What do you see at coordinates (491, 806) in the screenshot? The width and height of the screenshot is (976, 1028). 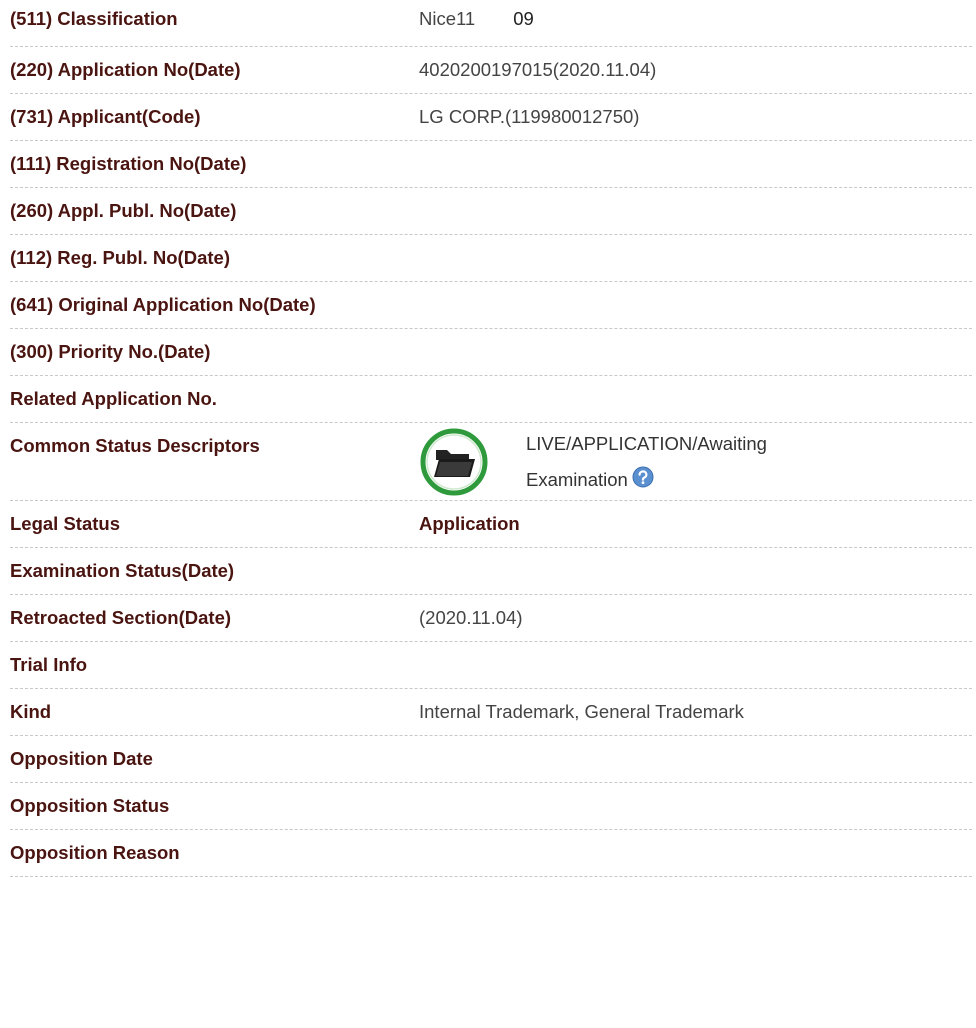 I see `row-opposition-status: Opposition Status` at bounding box center [491, 806].